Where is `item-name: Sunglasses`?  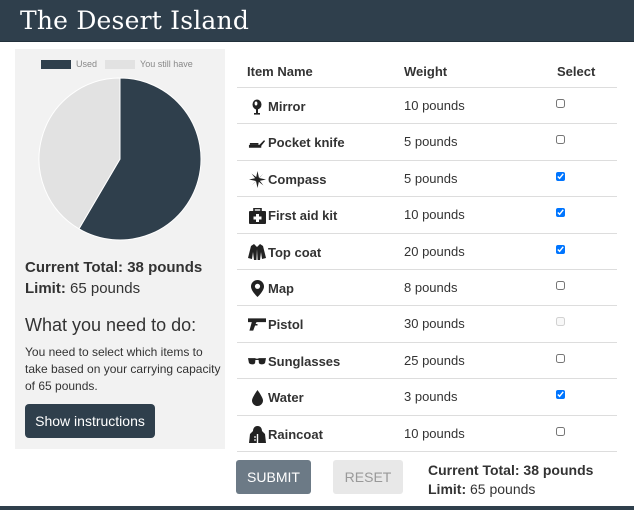 item-name: Sunglasses is located at coordinates (304, 361).